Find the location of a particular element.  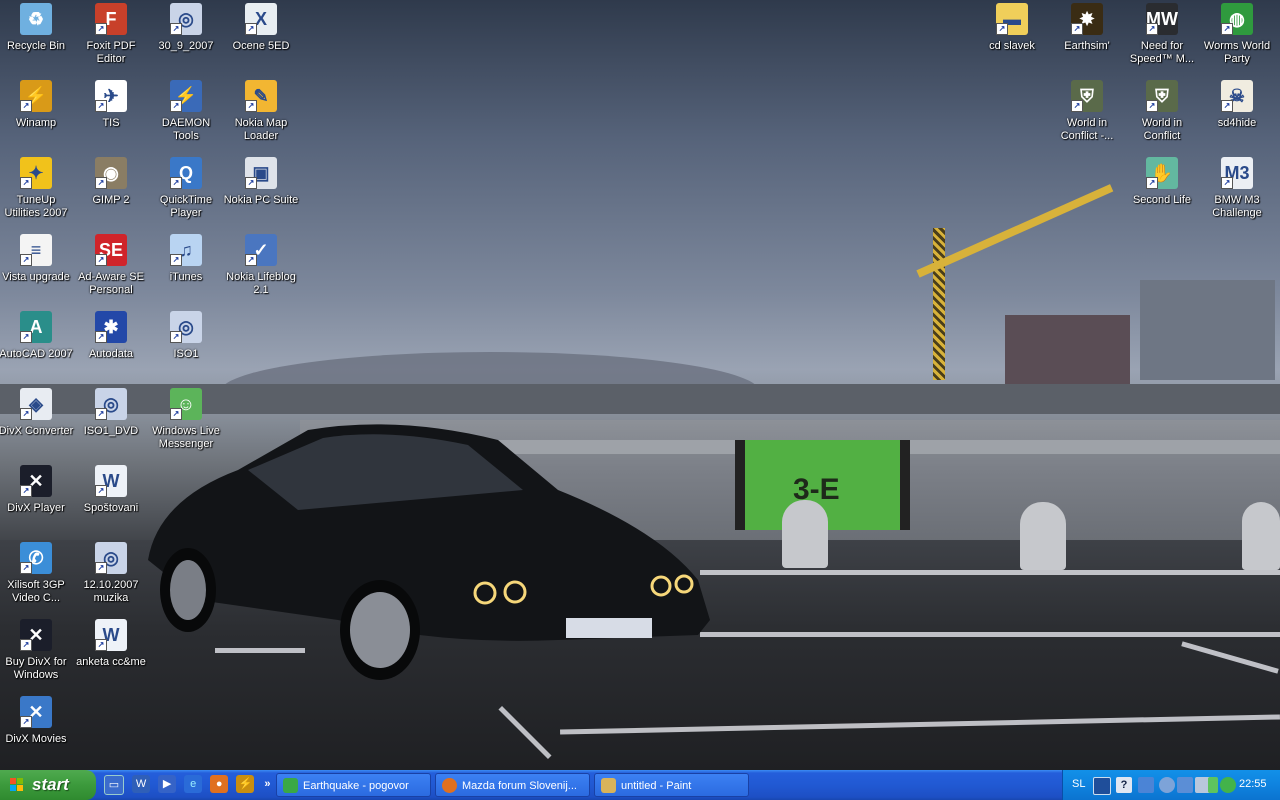

clock: 22:55 is located at coordinates (1253, 784).